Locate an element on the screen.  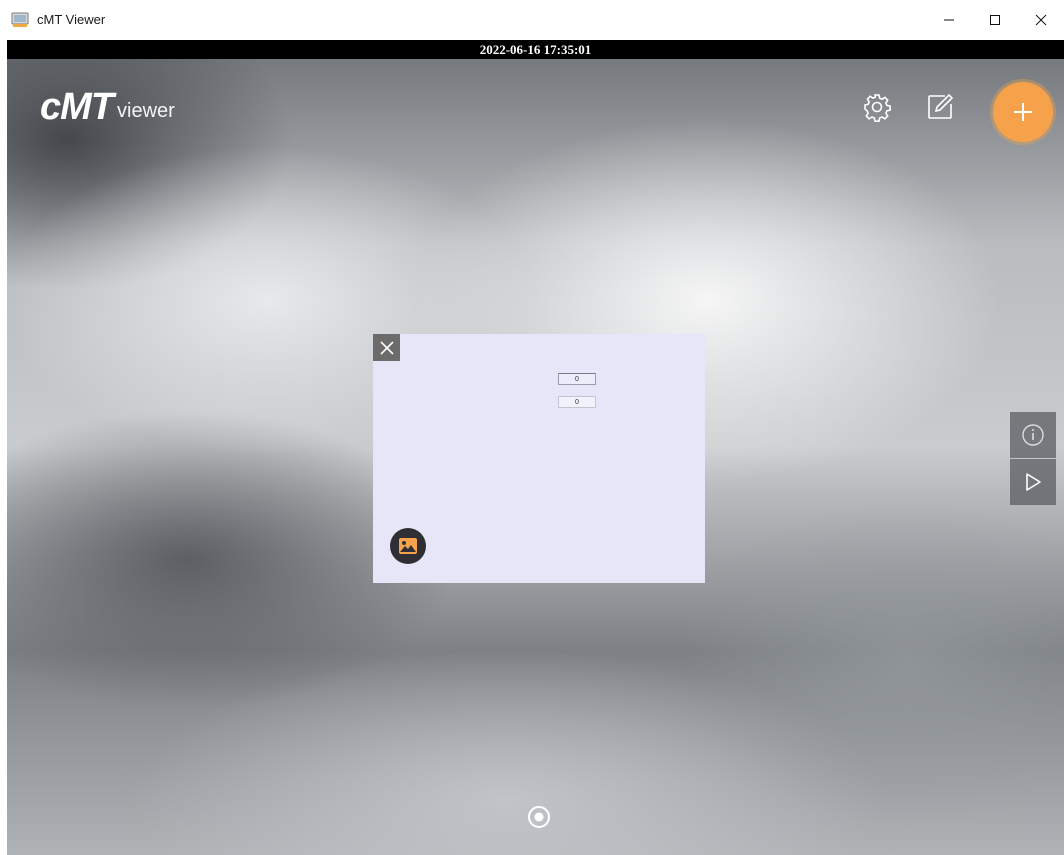
gear-icon is located at coordinates (877, 107).